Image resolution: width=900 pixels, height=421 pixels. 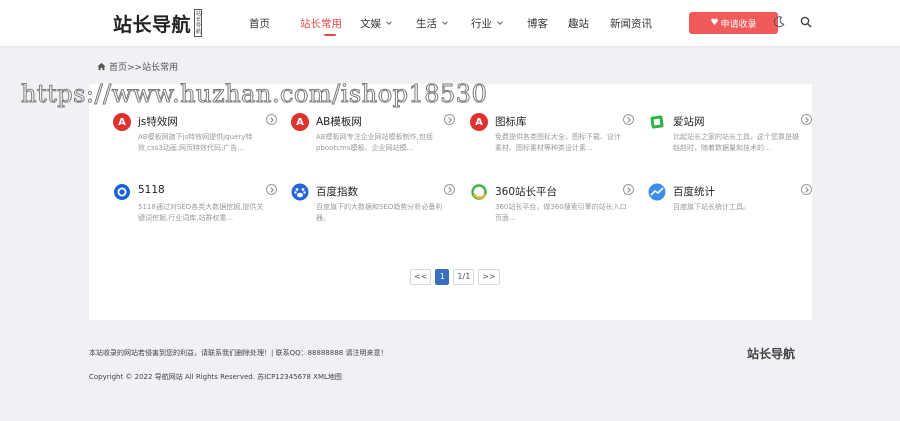 I want to click on prev-page-button: <<, so click(x=421, y=276).